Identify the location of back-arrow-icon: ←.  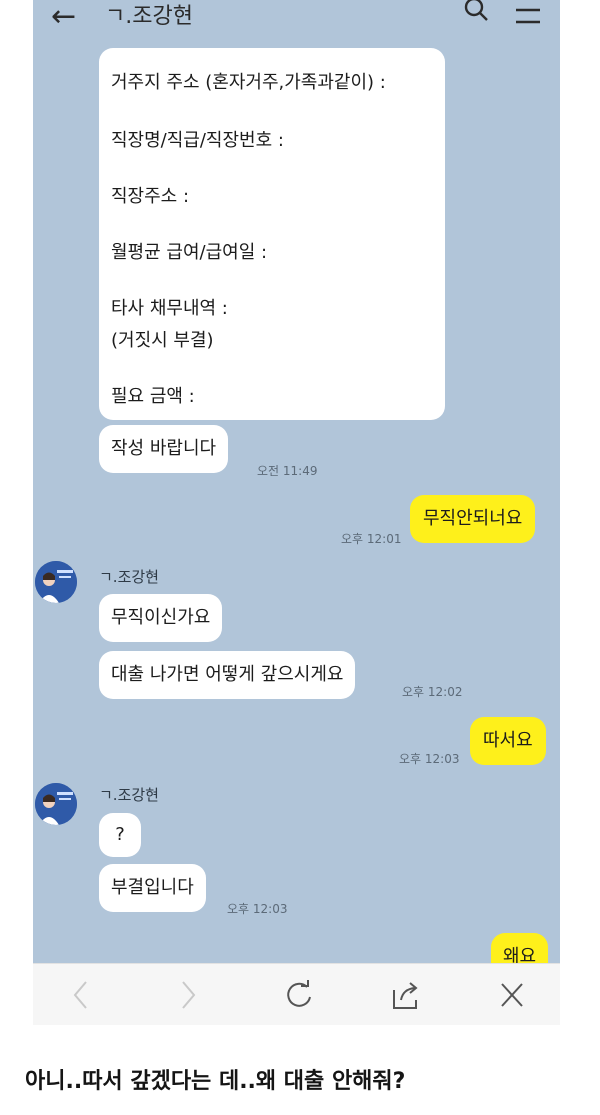
(63, 17).